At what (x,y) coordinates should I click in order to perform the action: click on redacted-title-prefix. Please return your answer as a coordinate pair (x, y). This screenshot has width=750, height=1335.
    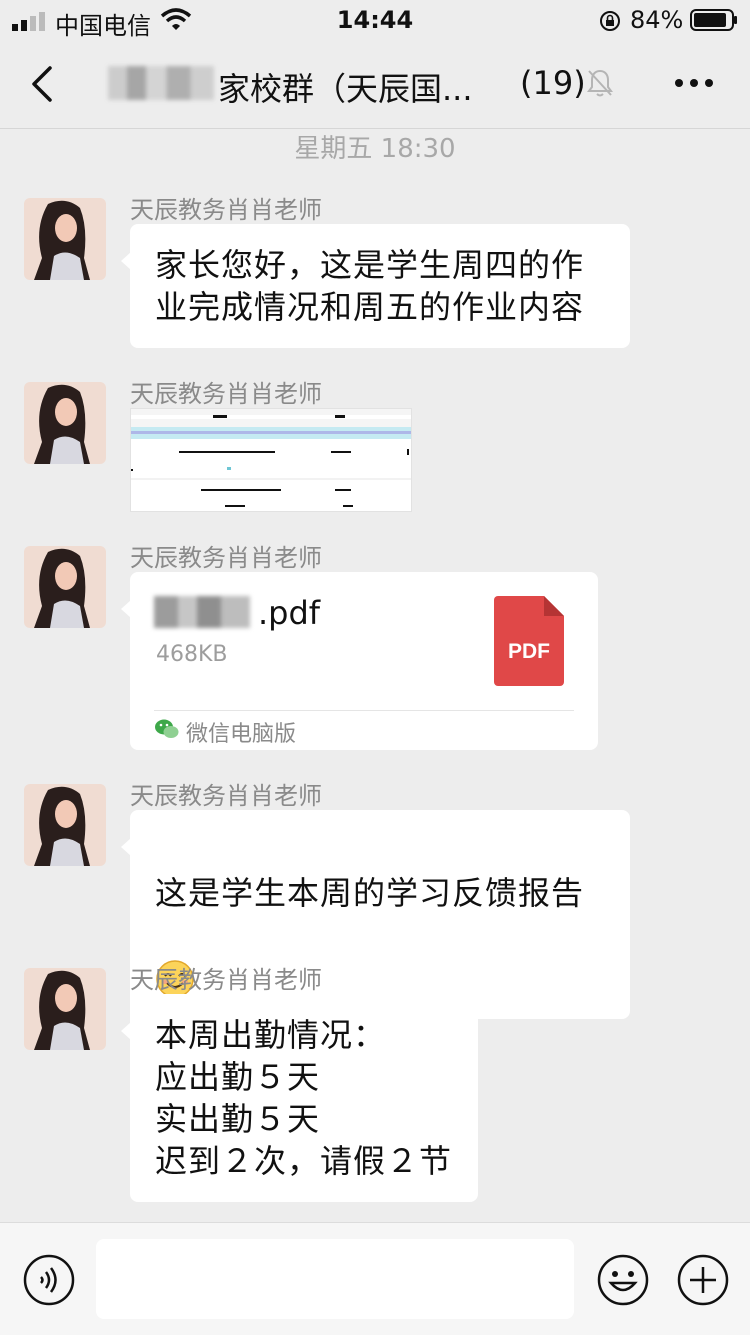
    Looking at the image, I should click on (161, 83).